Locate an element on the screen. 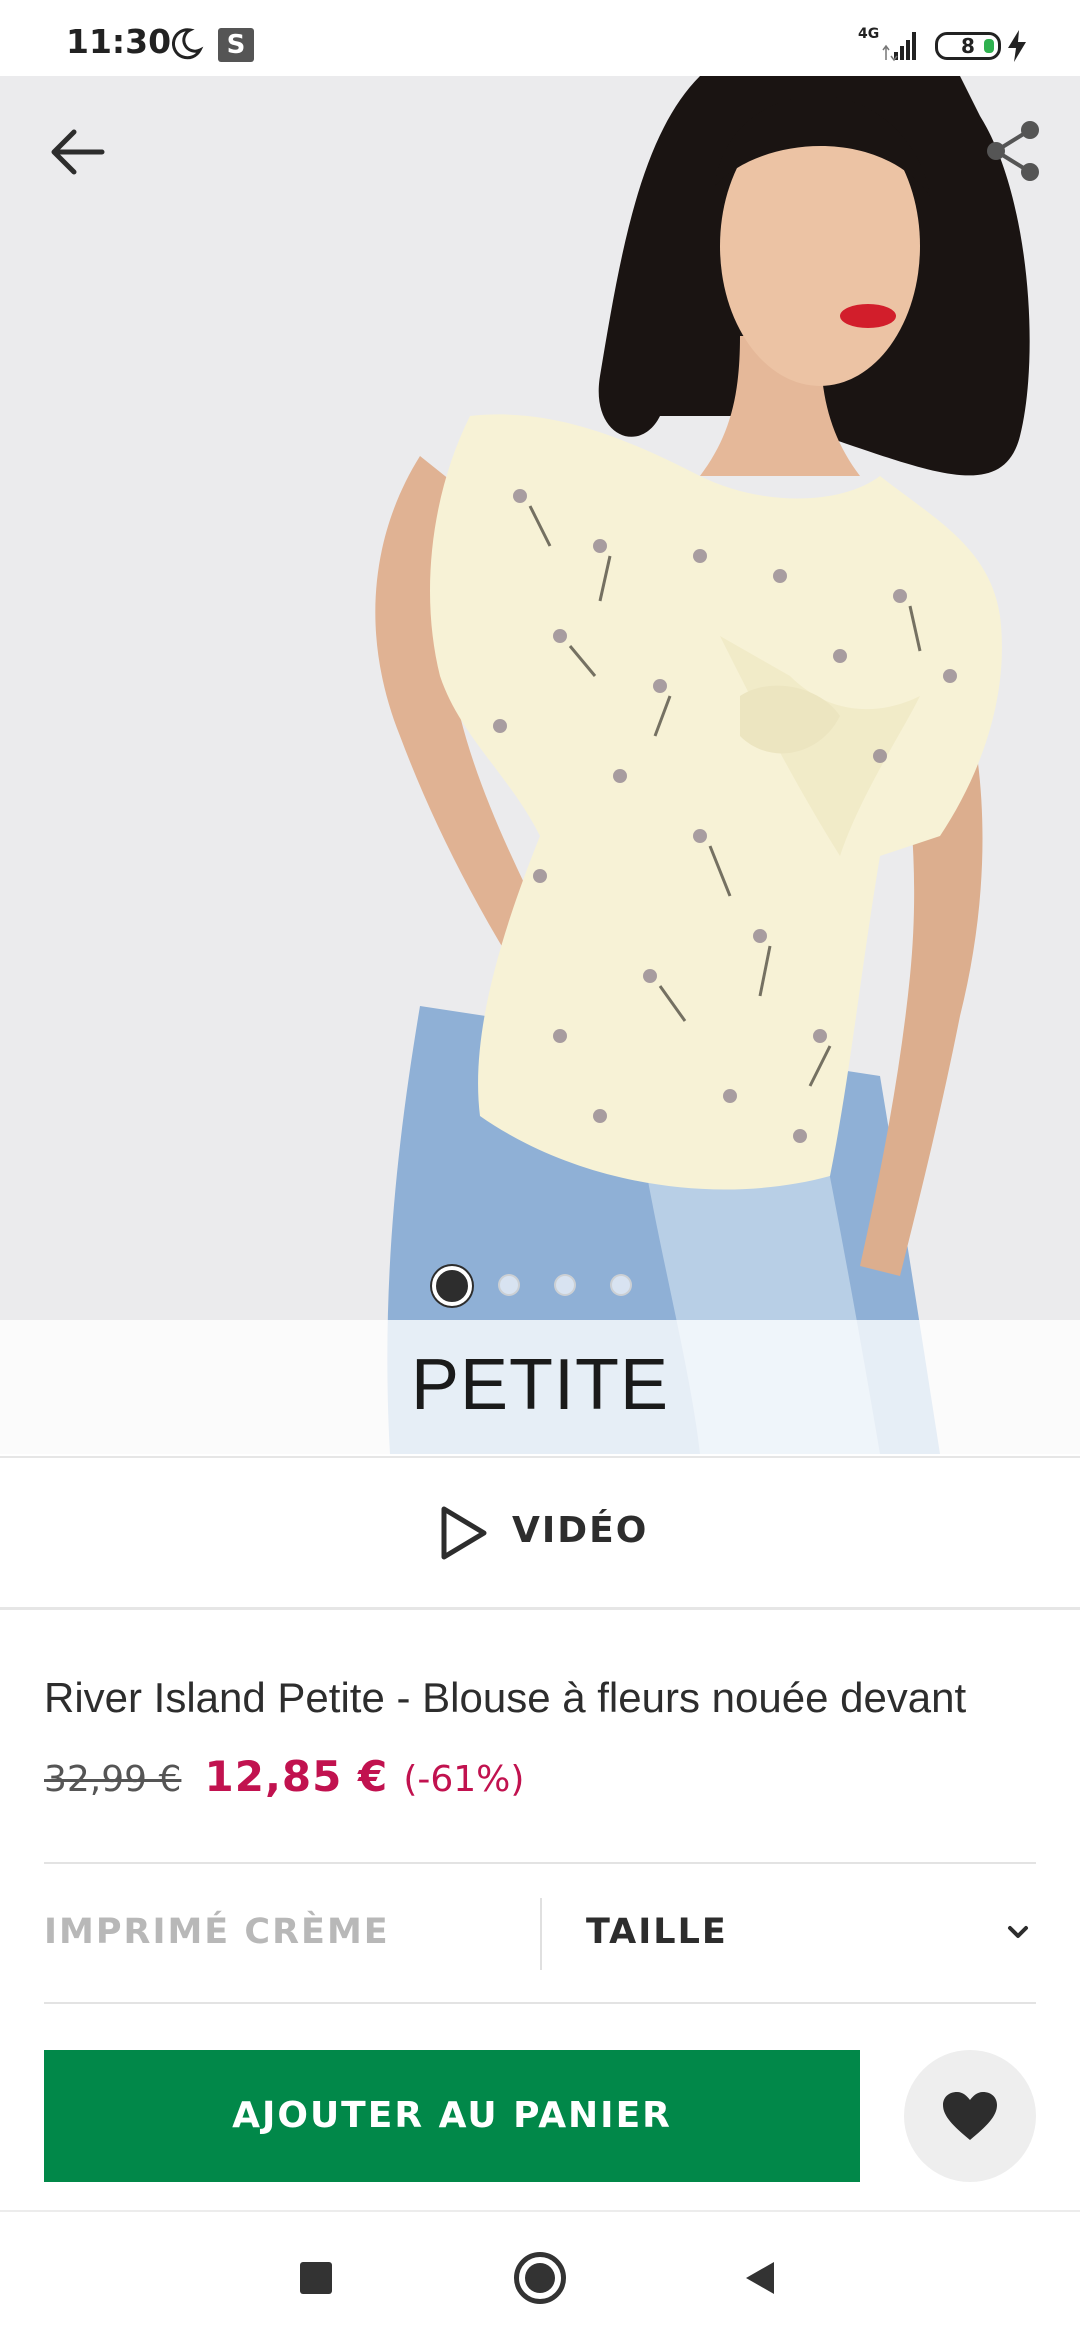 The image size is (1080, 2340). video-button: VIDÉO is located at coordinates (540, 1533).